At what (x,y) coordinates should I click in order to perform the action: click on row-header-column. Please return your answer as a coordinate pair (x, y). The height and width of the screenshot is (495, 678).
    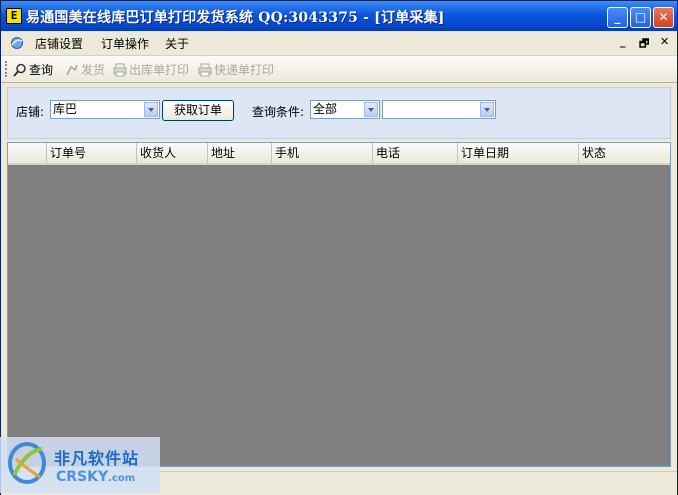
    Looking at the image, I should click on (27, 153).